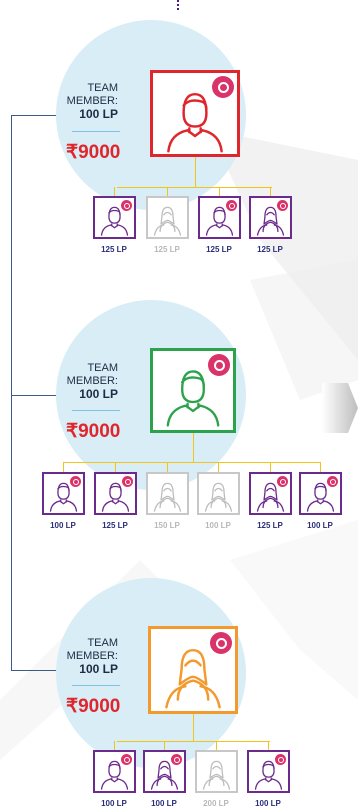 This screenshot has height=811, width=358. I want to click on top-connector-dots, so click(178, 5).